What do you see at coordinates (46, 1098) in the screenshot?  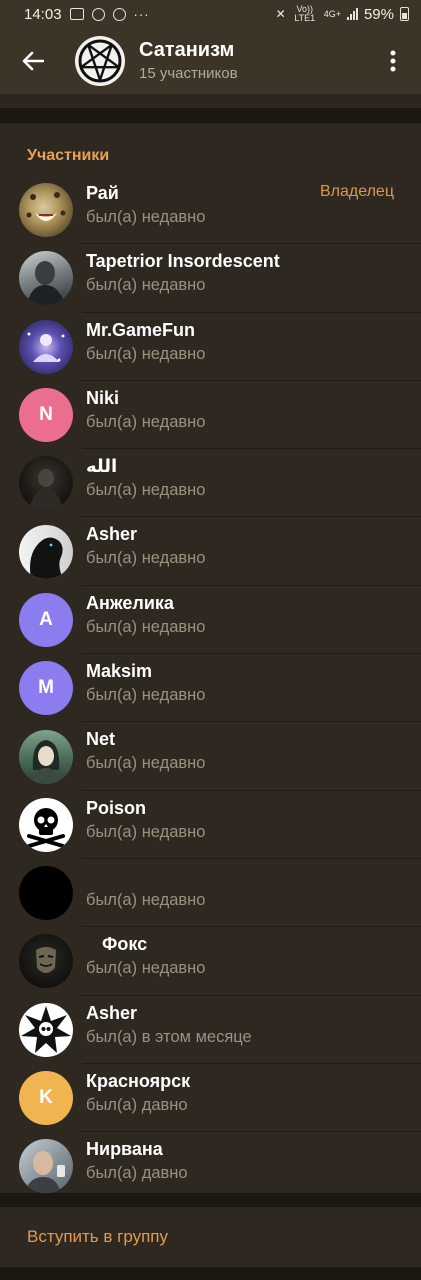 I see `avatar-letter: K` at bounding box center [46, 1098].